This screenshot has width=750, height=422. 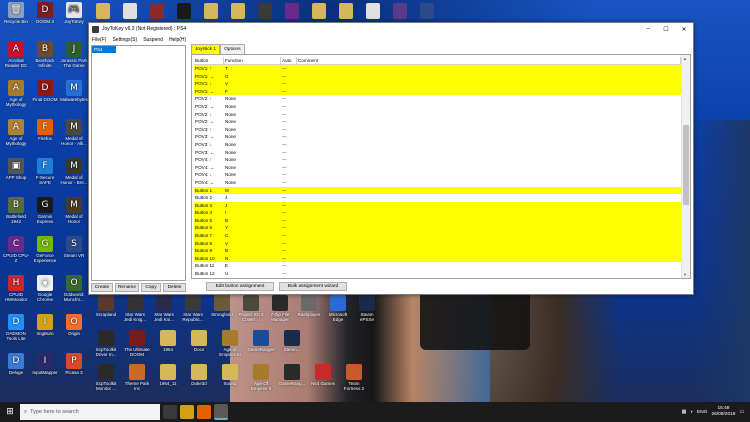 I want to click on scroll-thumb, so click(x=686, y=165).